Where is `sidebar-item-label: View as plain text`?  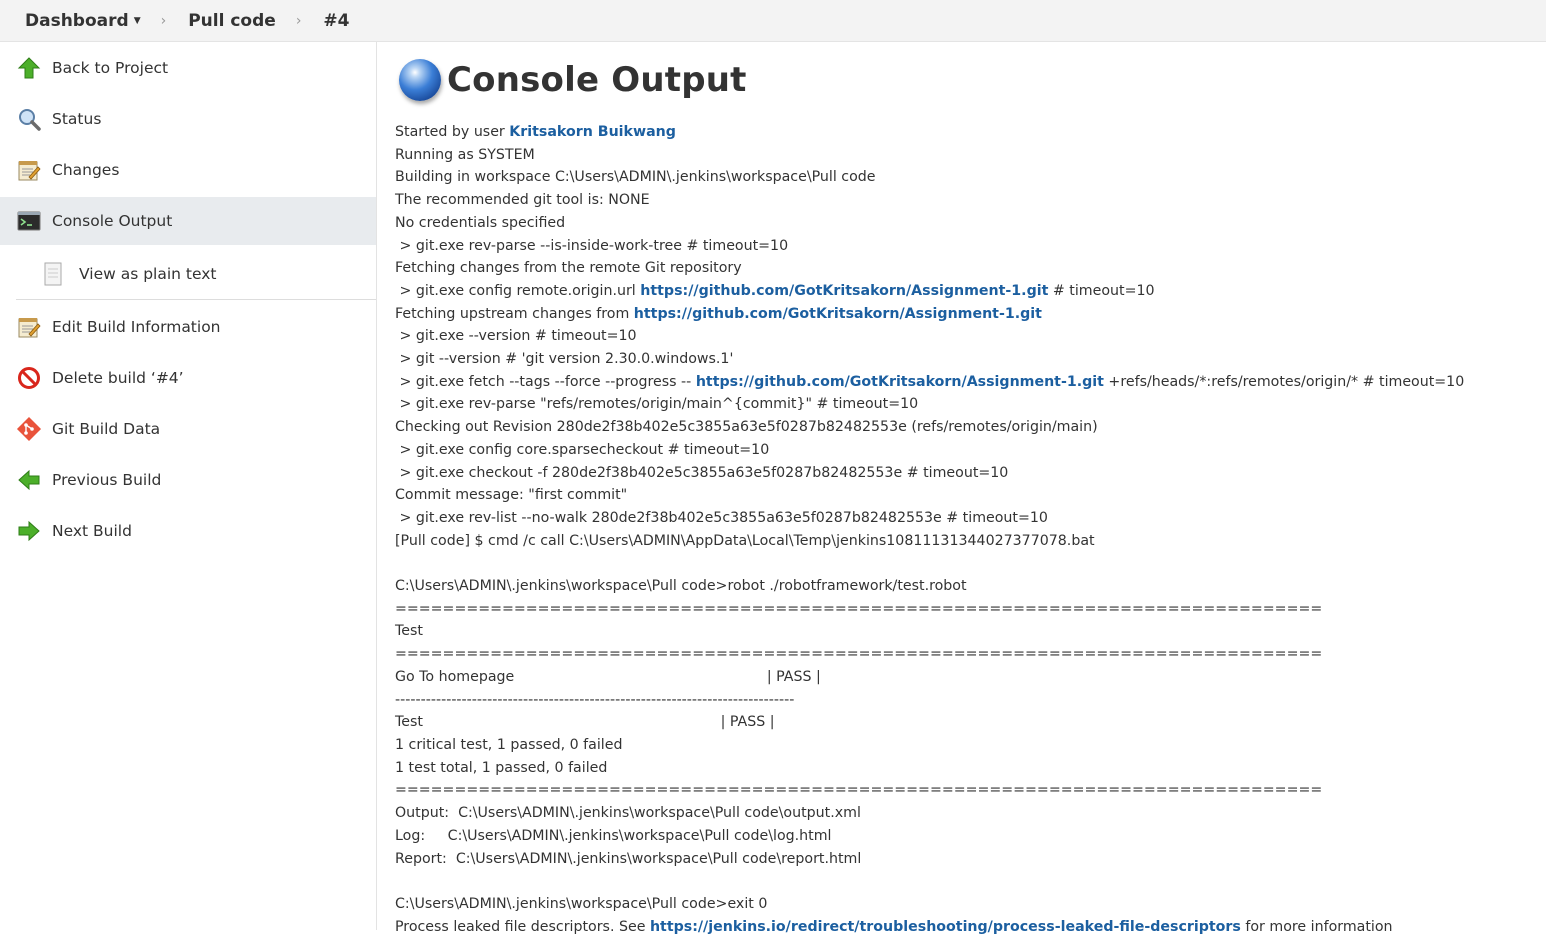
sidebar-item-label: View as plain text is located at coordinates (148, 273).